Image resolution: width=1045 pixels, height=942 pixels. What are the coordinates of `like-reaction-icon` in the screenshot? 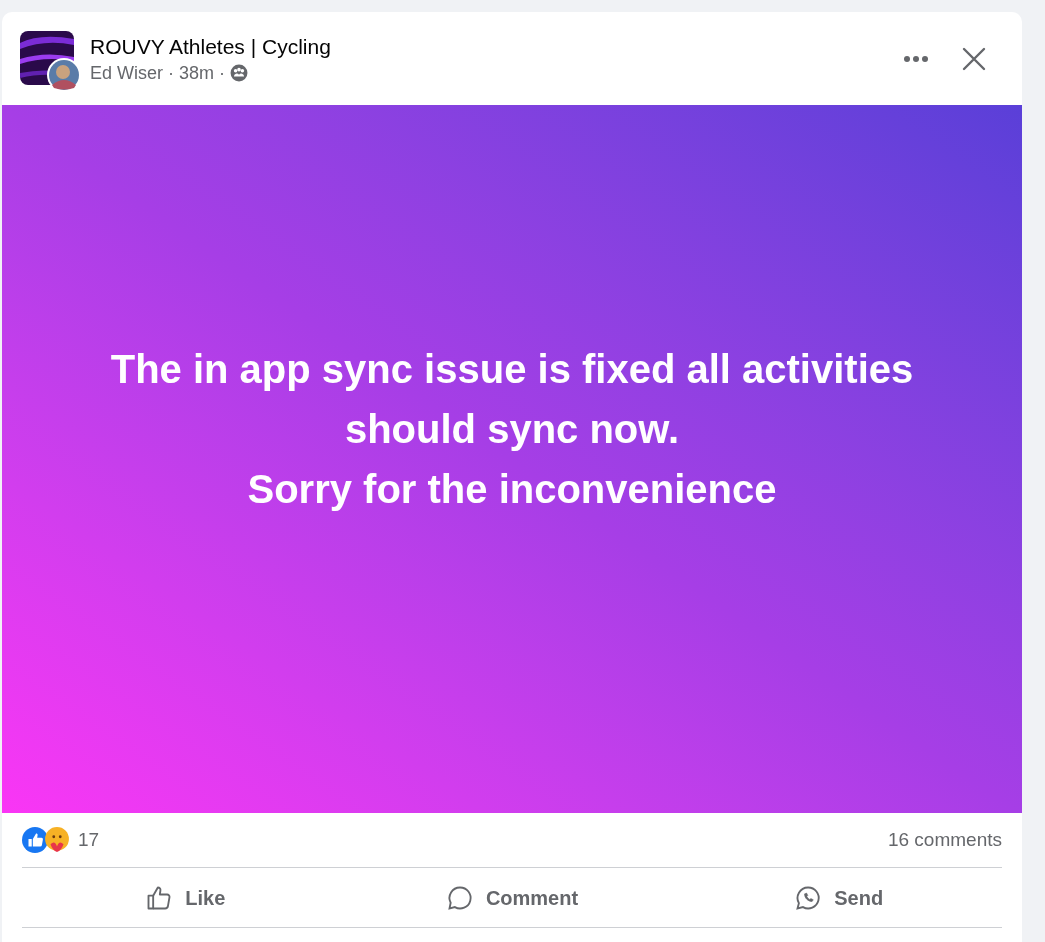 It's located at (35, 840).